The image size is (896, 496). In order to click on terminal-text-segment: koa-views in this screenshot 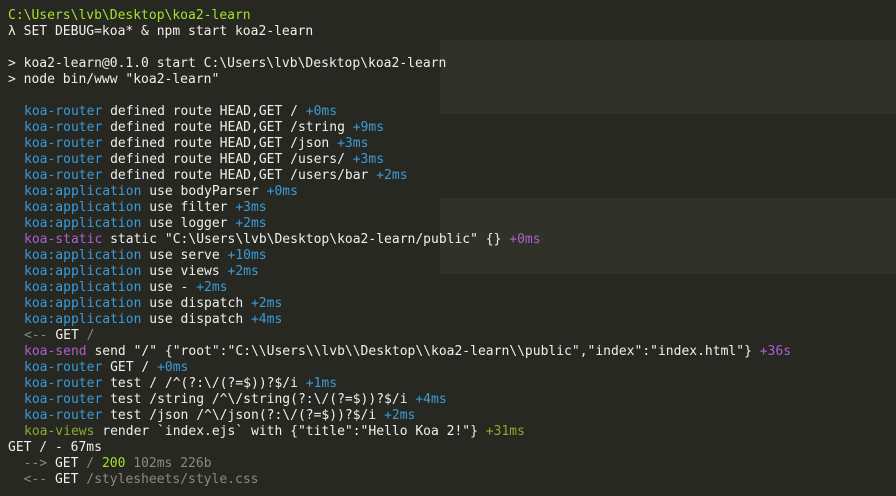, I will do `click(59, 431)`.